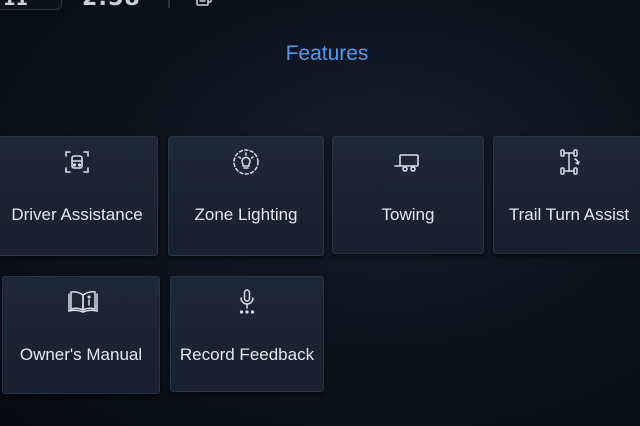  What do you see at coordinates (204, 4) in the screenshot?
I see `stack-pages-icon` at bounding box center [204, 4].